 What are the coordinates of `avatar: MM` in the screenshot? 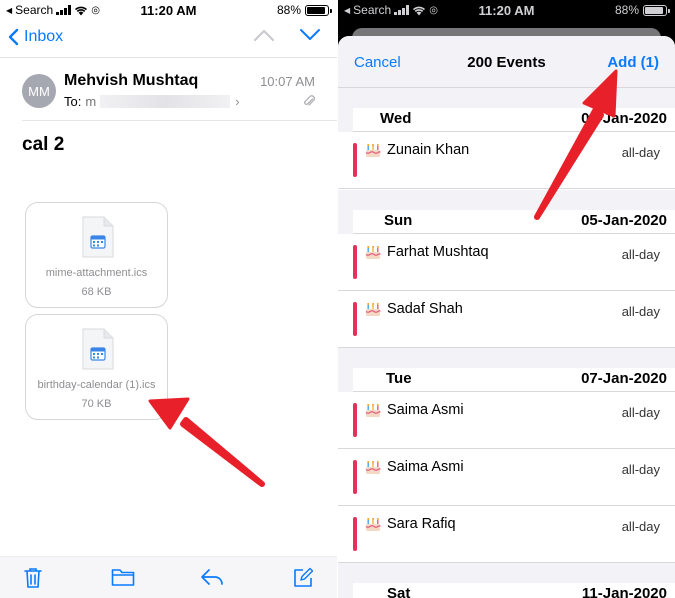 It's located at (39, 91).